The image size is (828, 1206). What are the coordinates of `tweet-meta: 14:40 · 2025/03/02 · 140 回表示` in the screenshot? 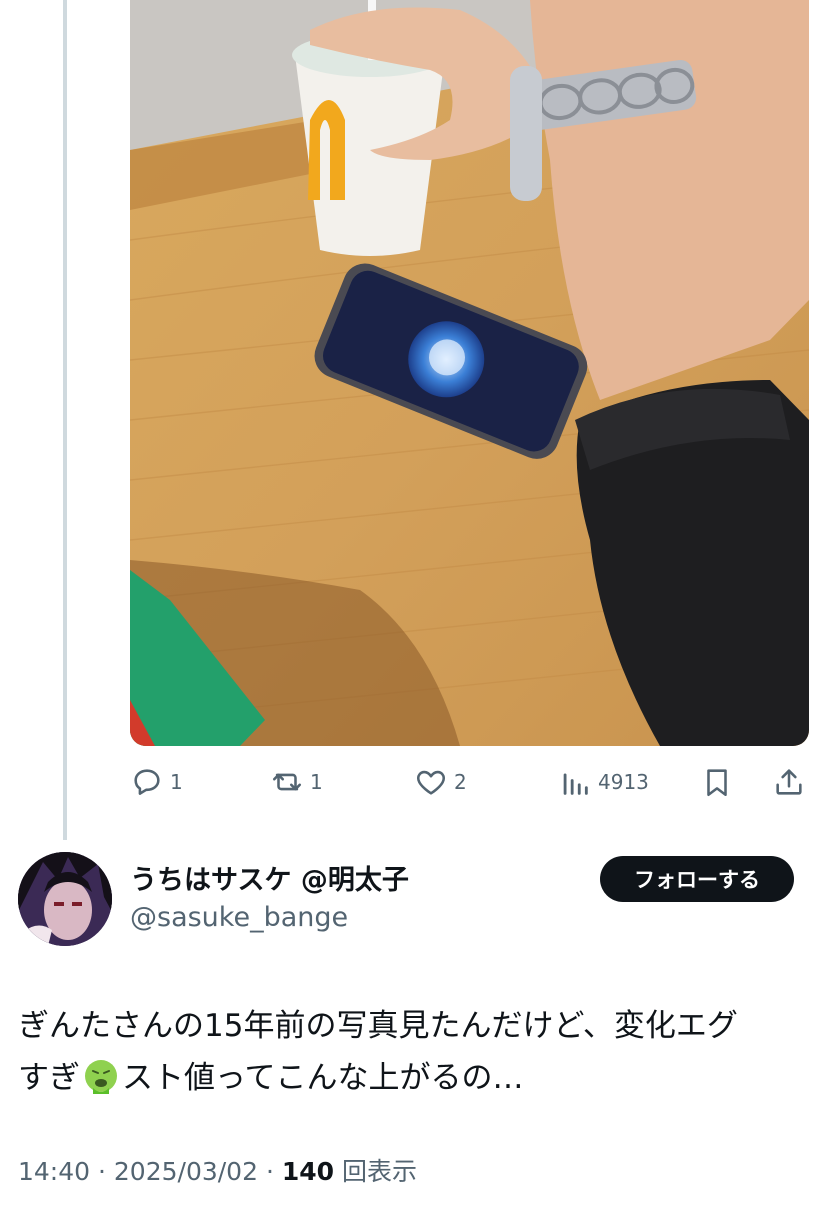 It's located at (217, 1170).